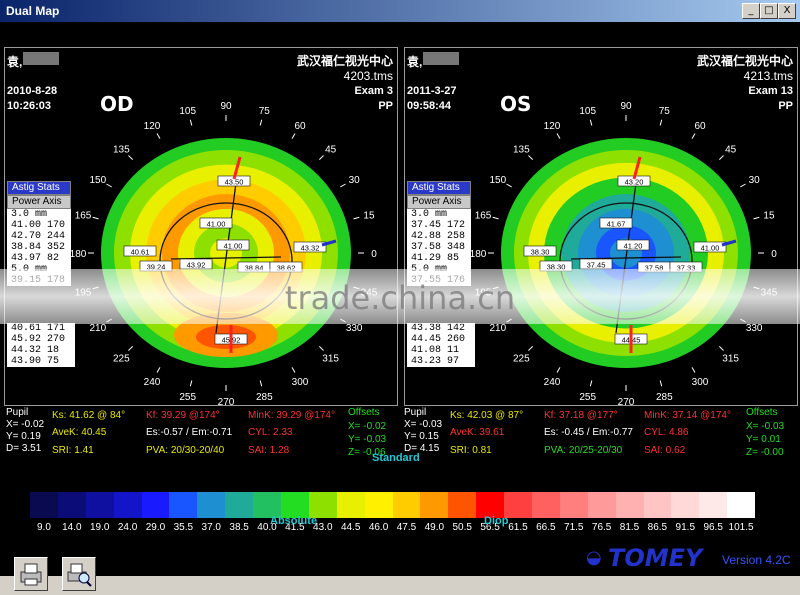 The width and height of the screenshot is (800, 595). I want to click on pupil-x: X= -0.02, so click(25, 424).